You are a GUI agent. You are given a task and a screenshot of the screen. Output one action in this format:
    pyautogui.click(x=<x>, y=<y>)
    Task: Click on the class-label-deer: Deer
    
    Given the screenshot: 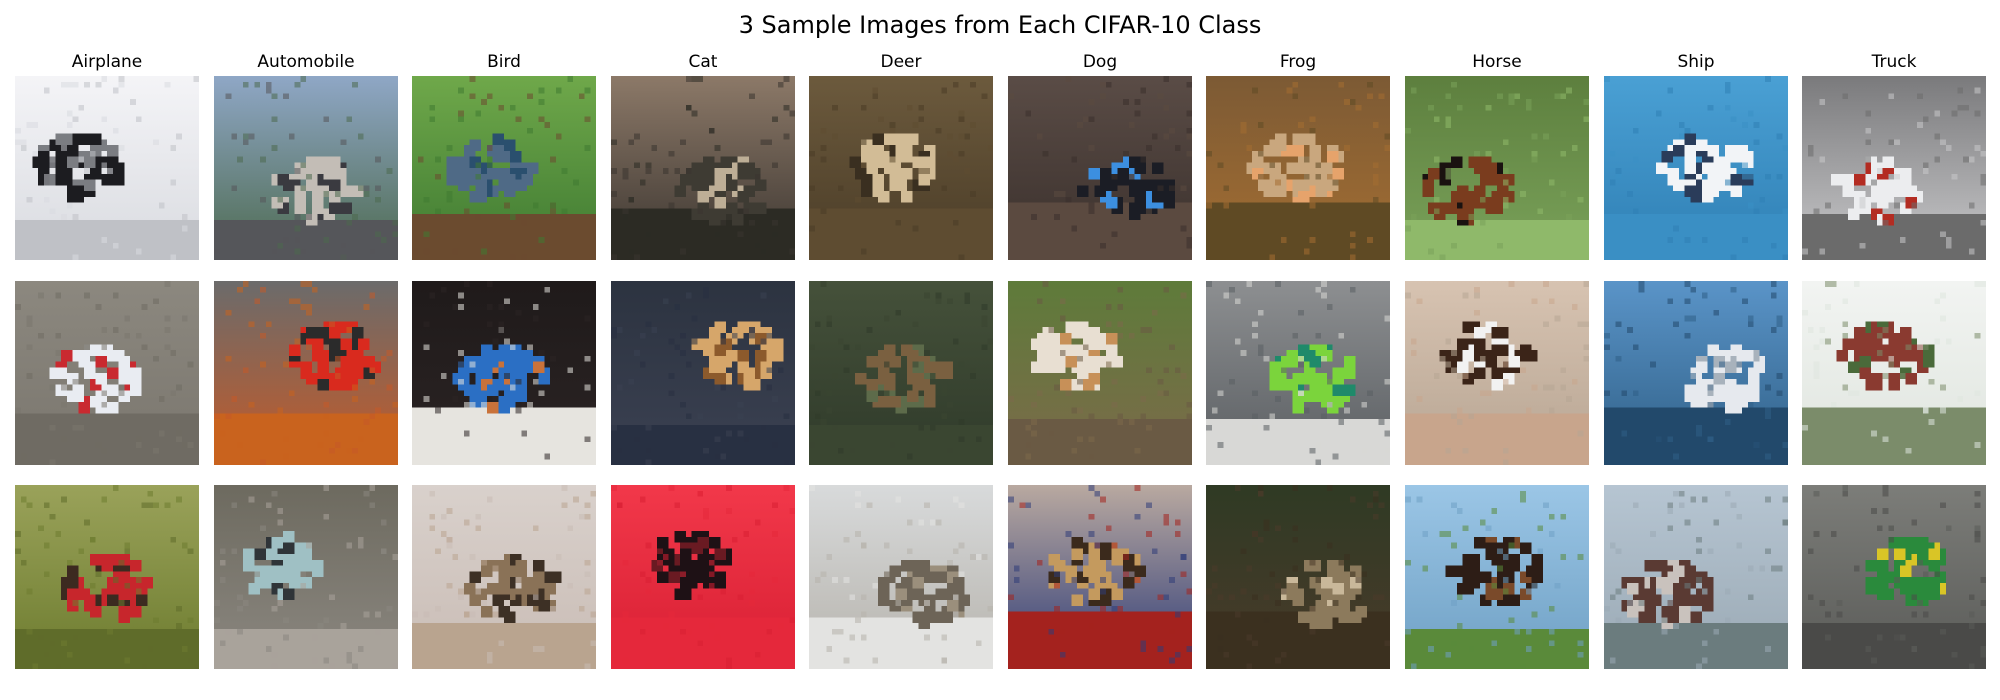 What is the action you would take?
    pyautogui.click(x=901, y=62)
    